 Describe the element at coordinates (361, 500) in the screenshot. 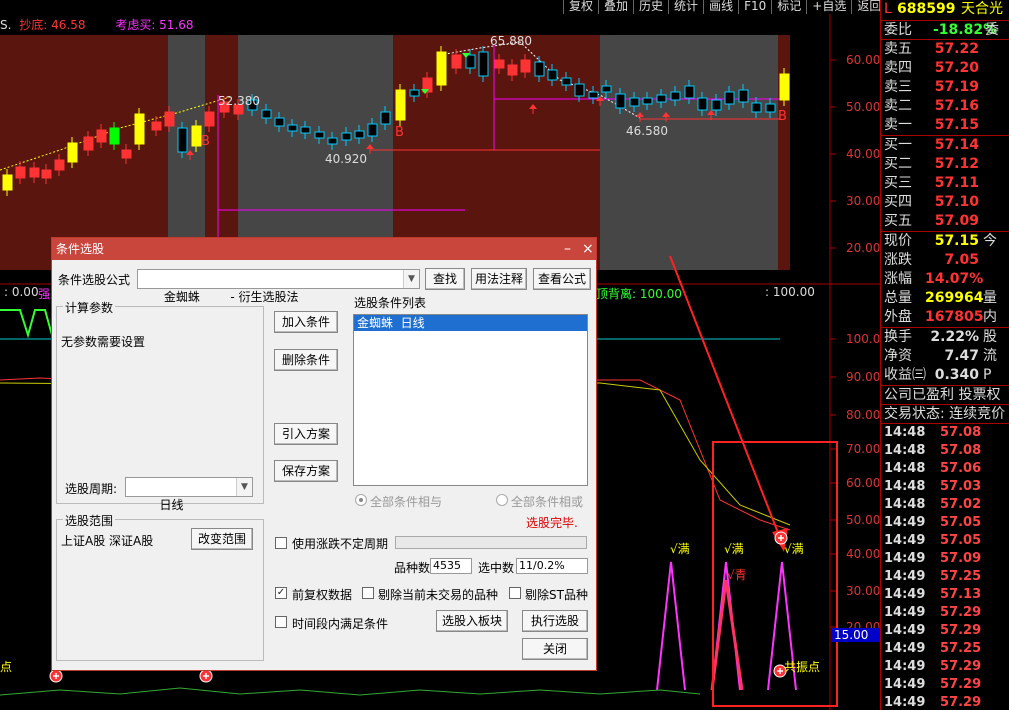

I see `all-and-radio` at that location.